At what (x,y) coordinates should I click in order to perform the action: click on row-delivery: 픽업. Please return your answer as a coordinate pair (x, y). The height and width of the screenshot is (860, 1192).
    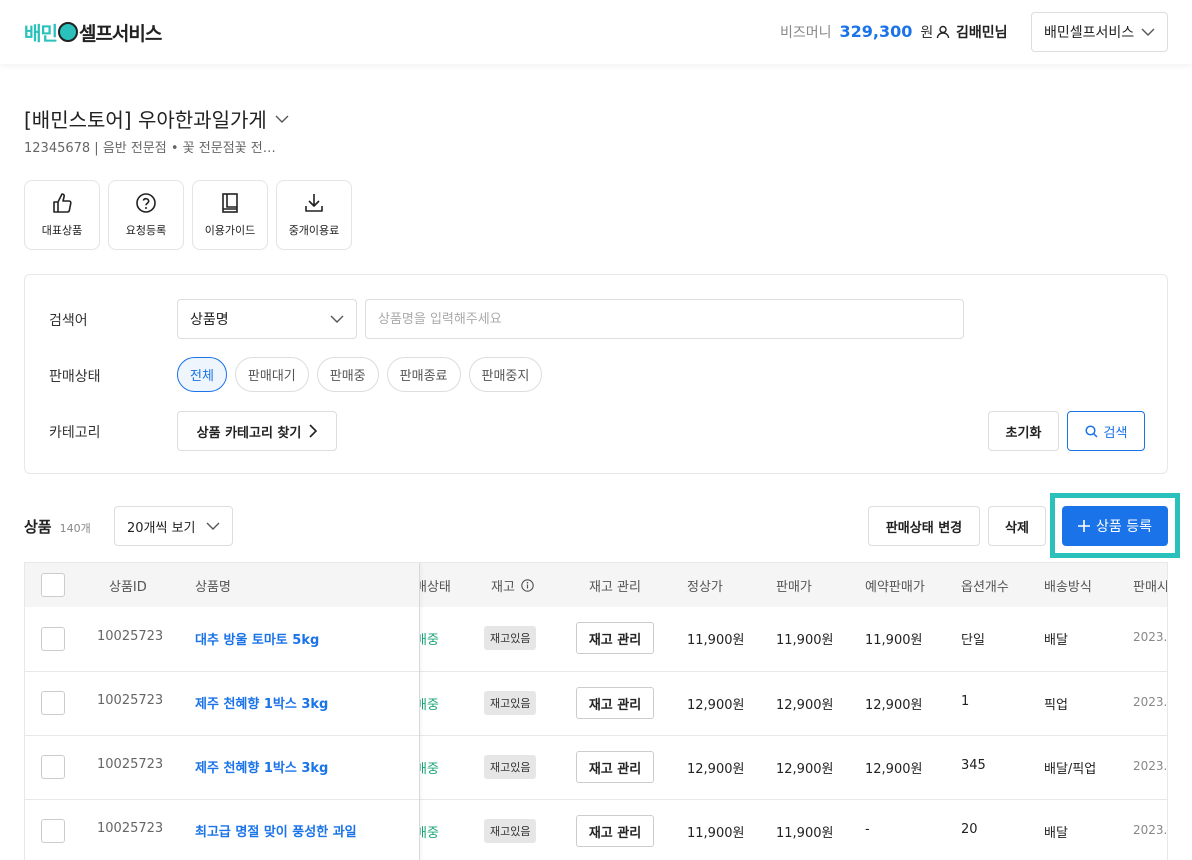
    Looking at the image, I should click on (1056, 705).